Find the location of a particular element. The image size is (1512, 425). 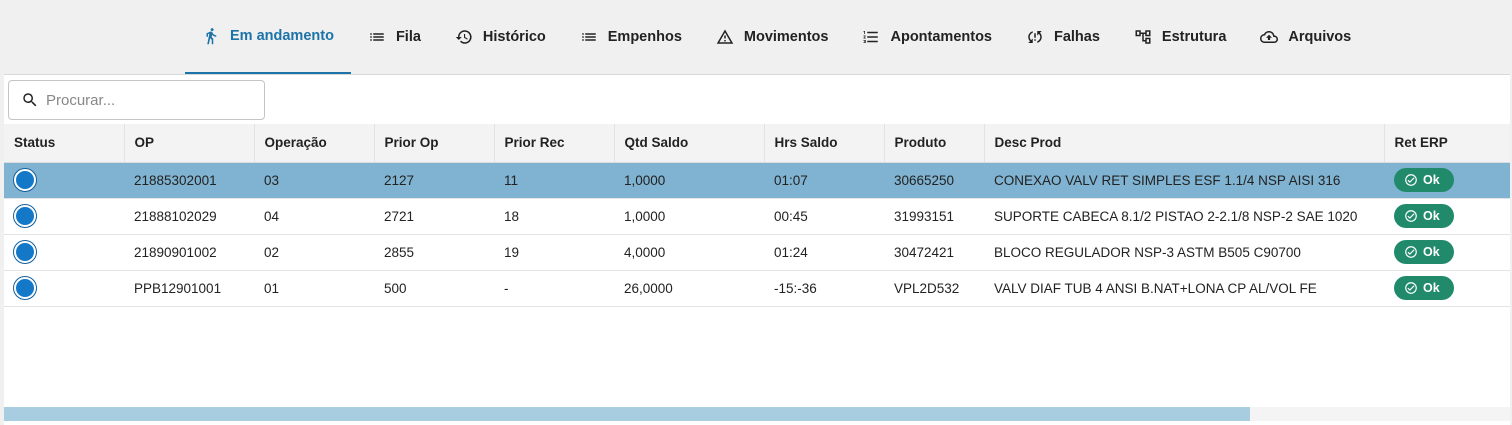

cloud-upload-icon is located at coordinates (1269, 37).